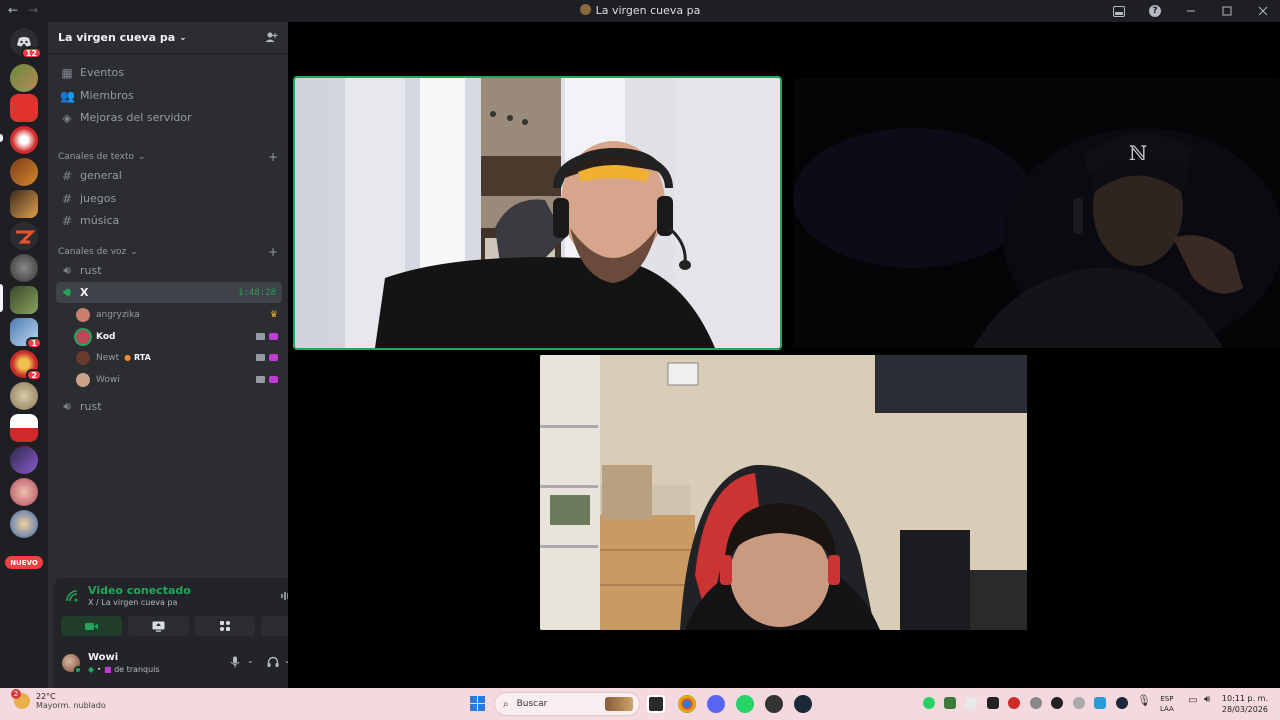 This screenshot has width=1280, height=720. Describe the element at coordinates (169, 270) in the screenshot. I see `voice-channel-rust: 🔊︎ rust` at that location.